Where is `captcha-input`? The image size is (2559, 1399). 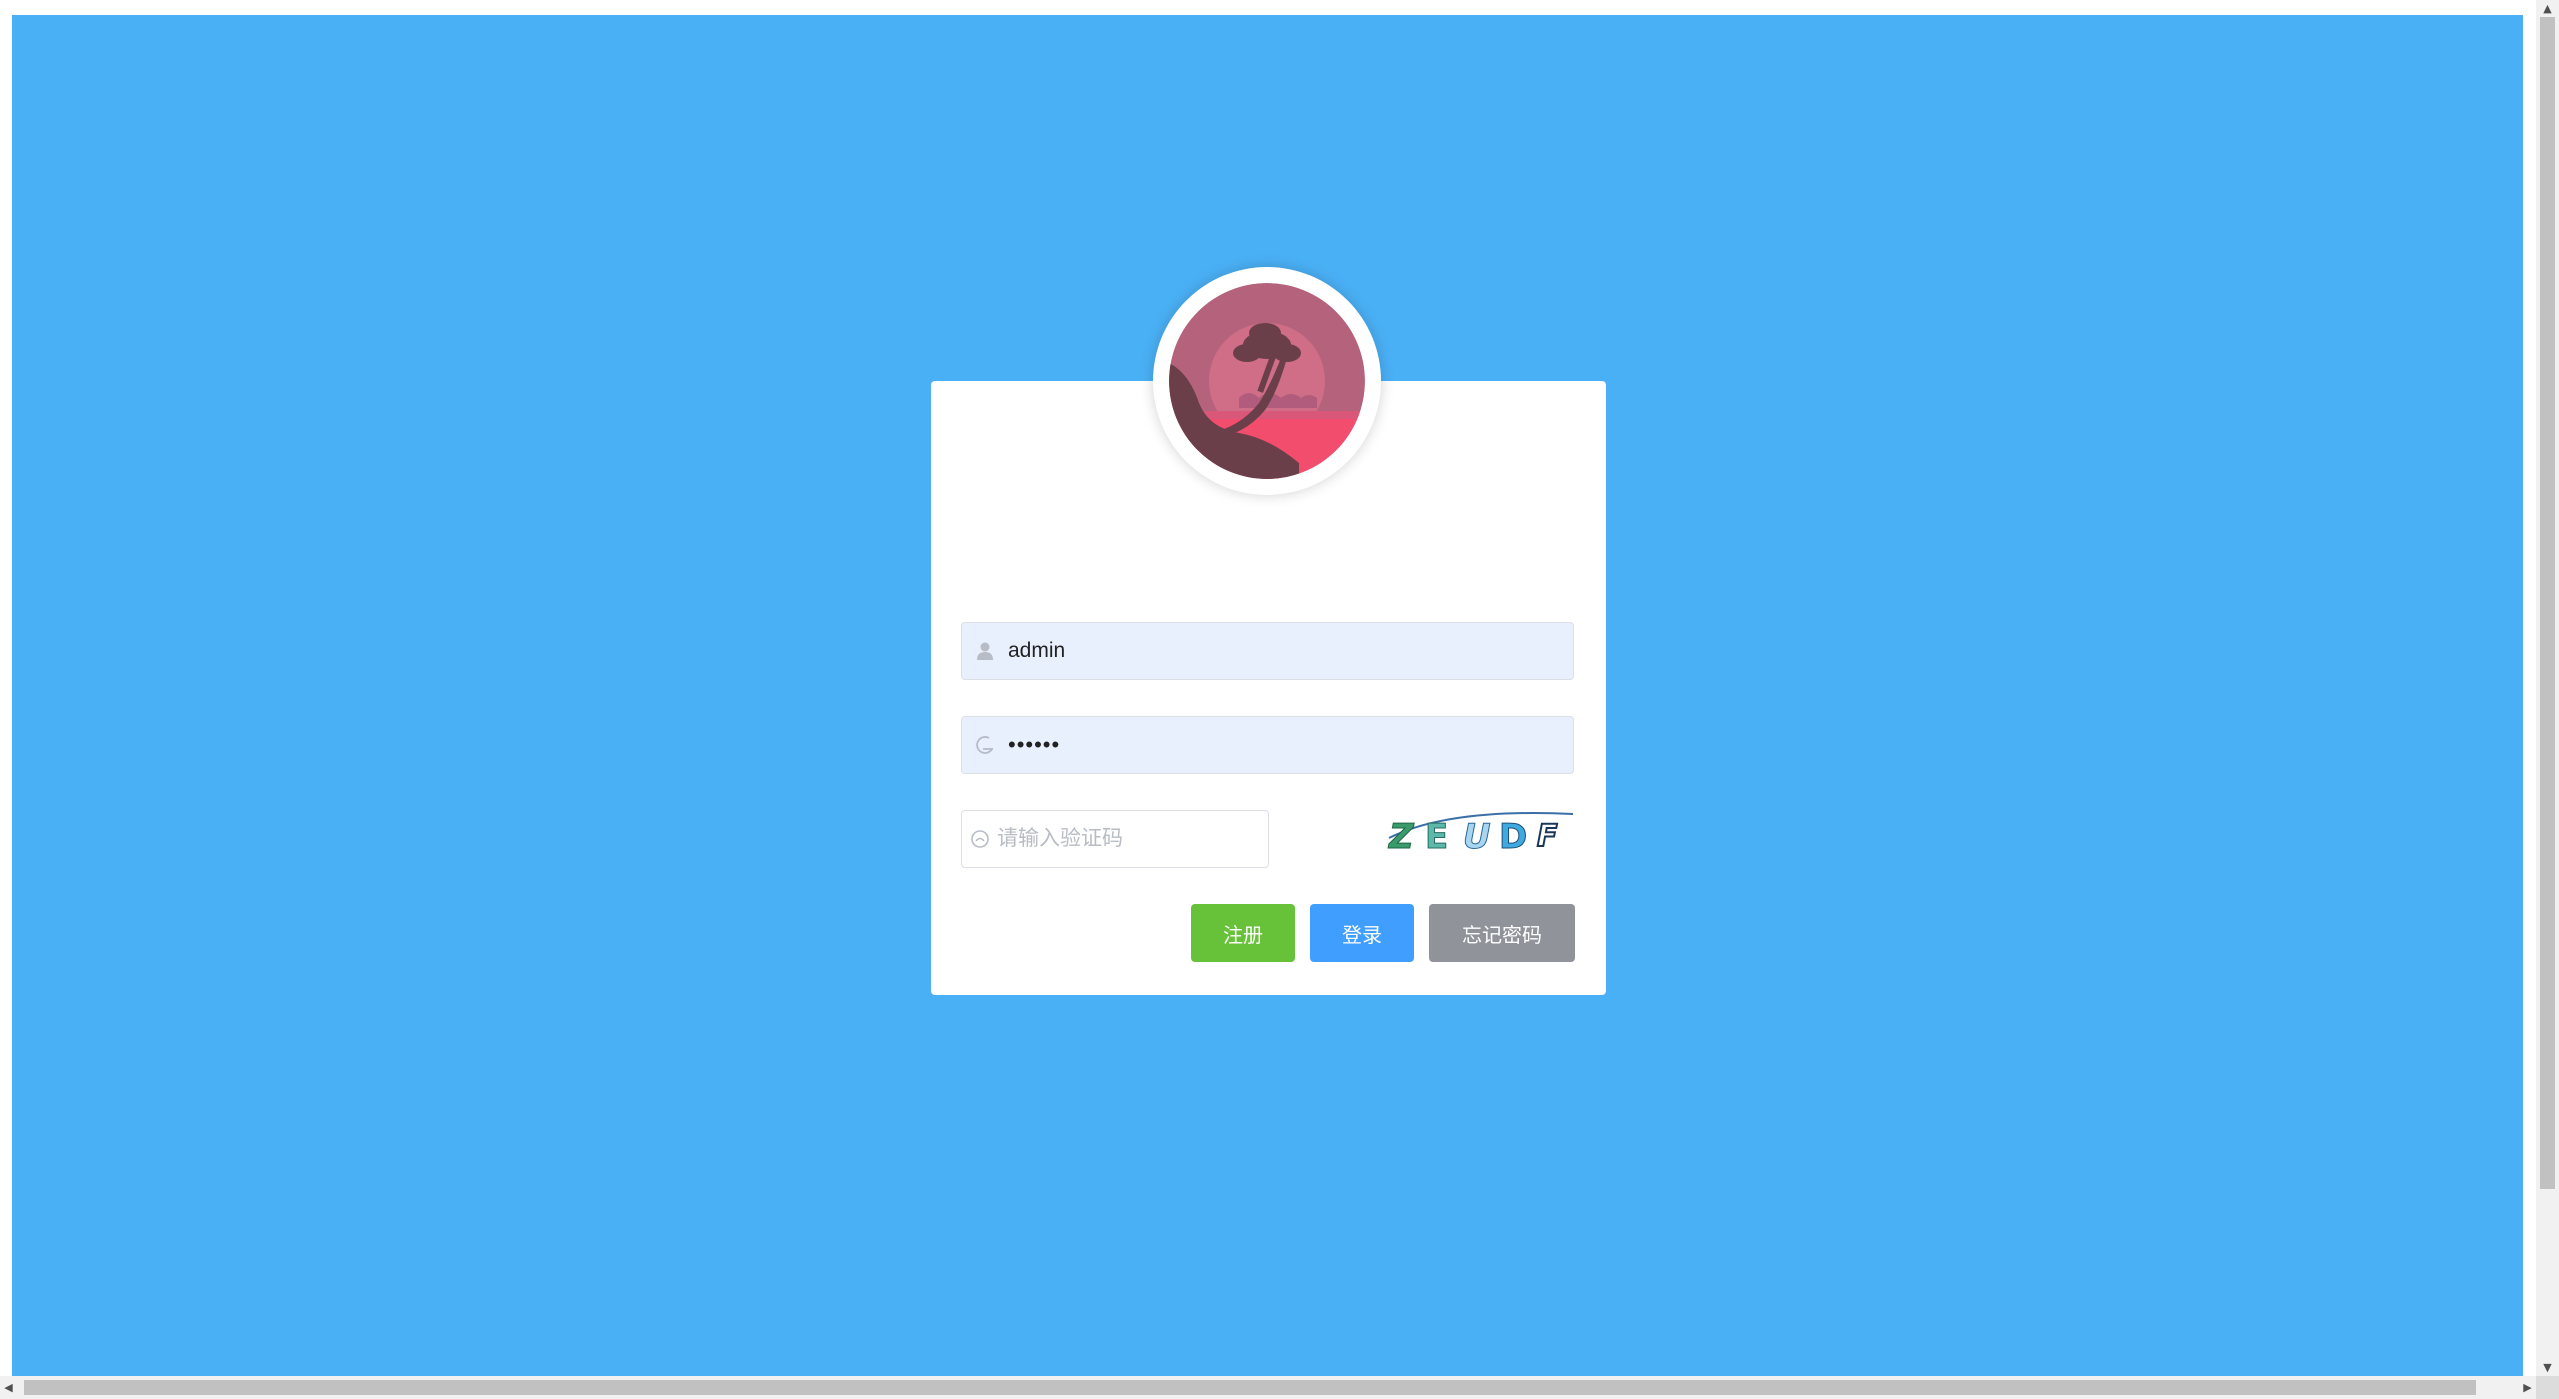
captcha-input is located at coordinates (1132, 839).